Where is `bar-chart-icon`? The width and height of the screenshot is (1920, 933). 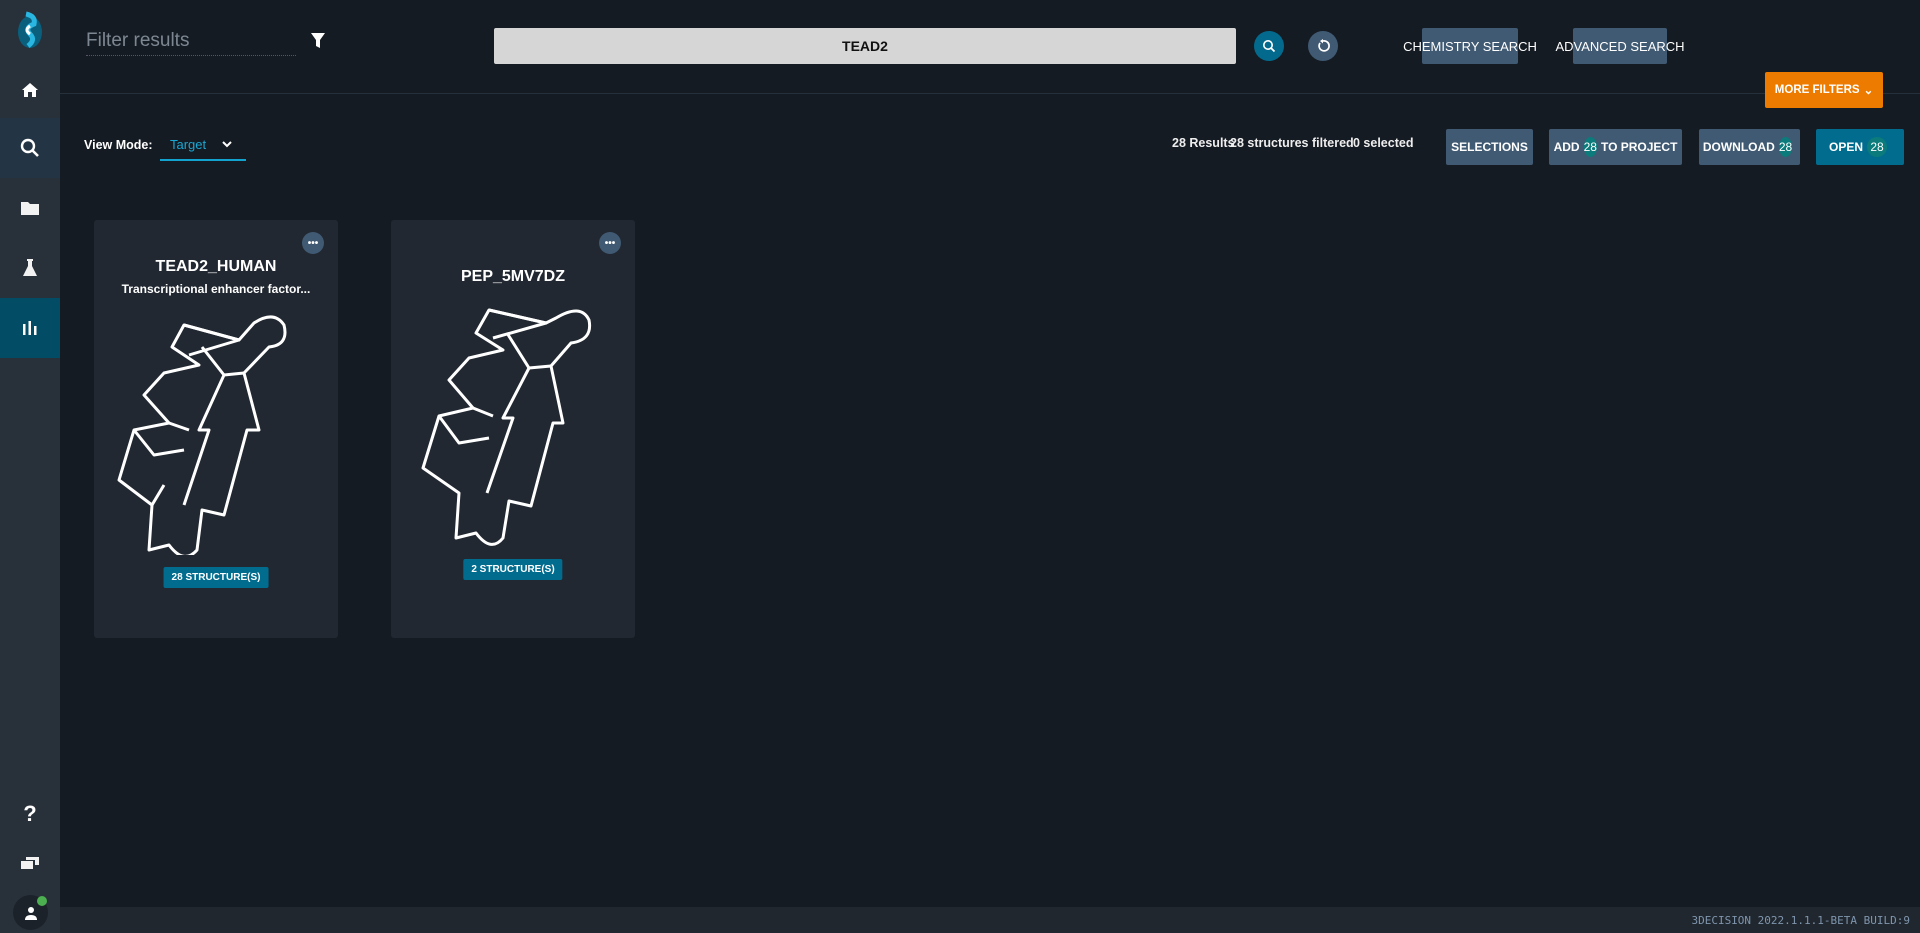 bar-chart-icon is located at coordinates (30, 328).